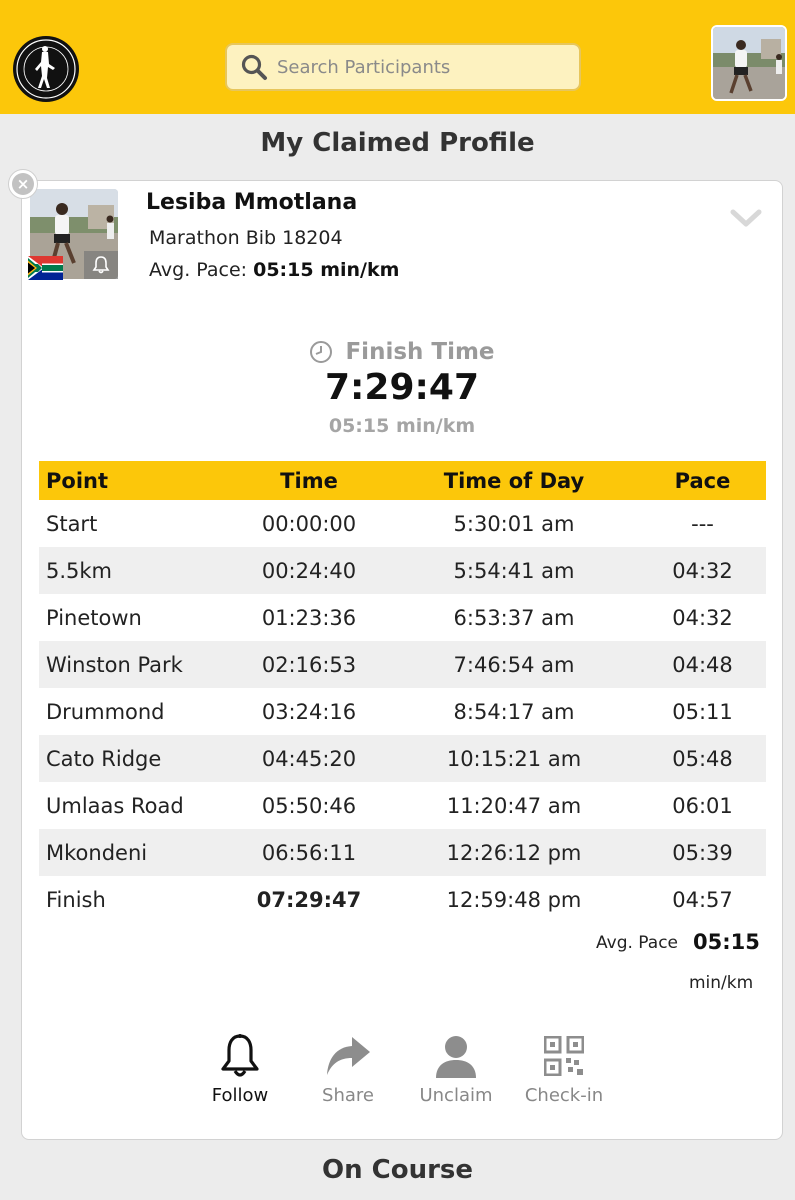 This screenshot has height=1200, width=795. Describe the element at coordinates (348, 1056) in the screenshot. I see `share-icon` at that location.